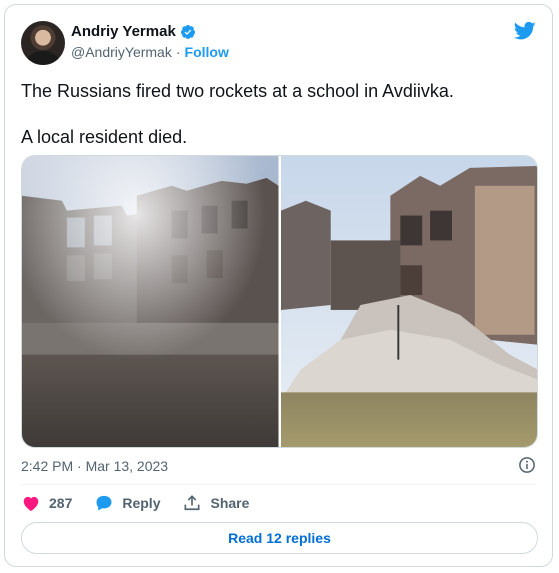 Image resolution: width=559 pixels, height=573 pixels. What do you see at coordinates (279, 538) in the screenshot?
I see `read-replies-button: Read 12 replies` at bounding box center [279, 538].